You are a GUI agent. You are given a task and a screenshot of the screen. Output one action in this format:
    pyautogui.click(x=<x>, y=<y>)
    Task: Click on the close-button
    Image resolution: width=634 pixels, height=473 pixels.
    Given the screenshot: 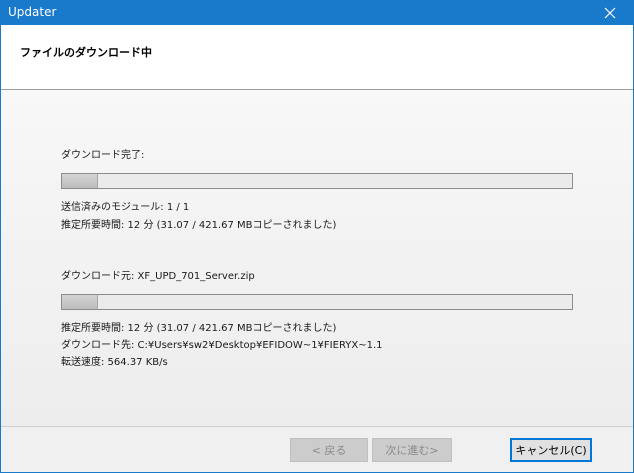 What is the action you would take?
    pyautogui.click(x=610, y=12)
    